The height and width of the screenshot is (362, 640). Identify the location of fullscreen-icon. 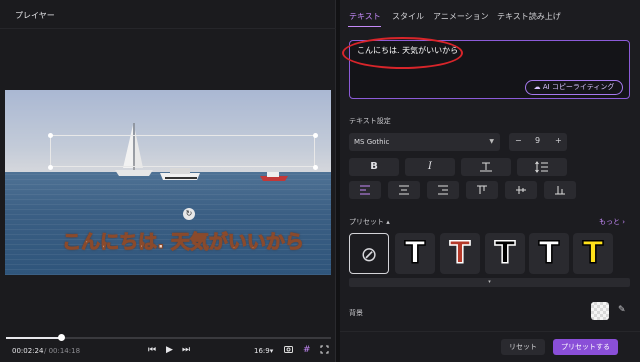
(324, 351).